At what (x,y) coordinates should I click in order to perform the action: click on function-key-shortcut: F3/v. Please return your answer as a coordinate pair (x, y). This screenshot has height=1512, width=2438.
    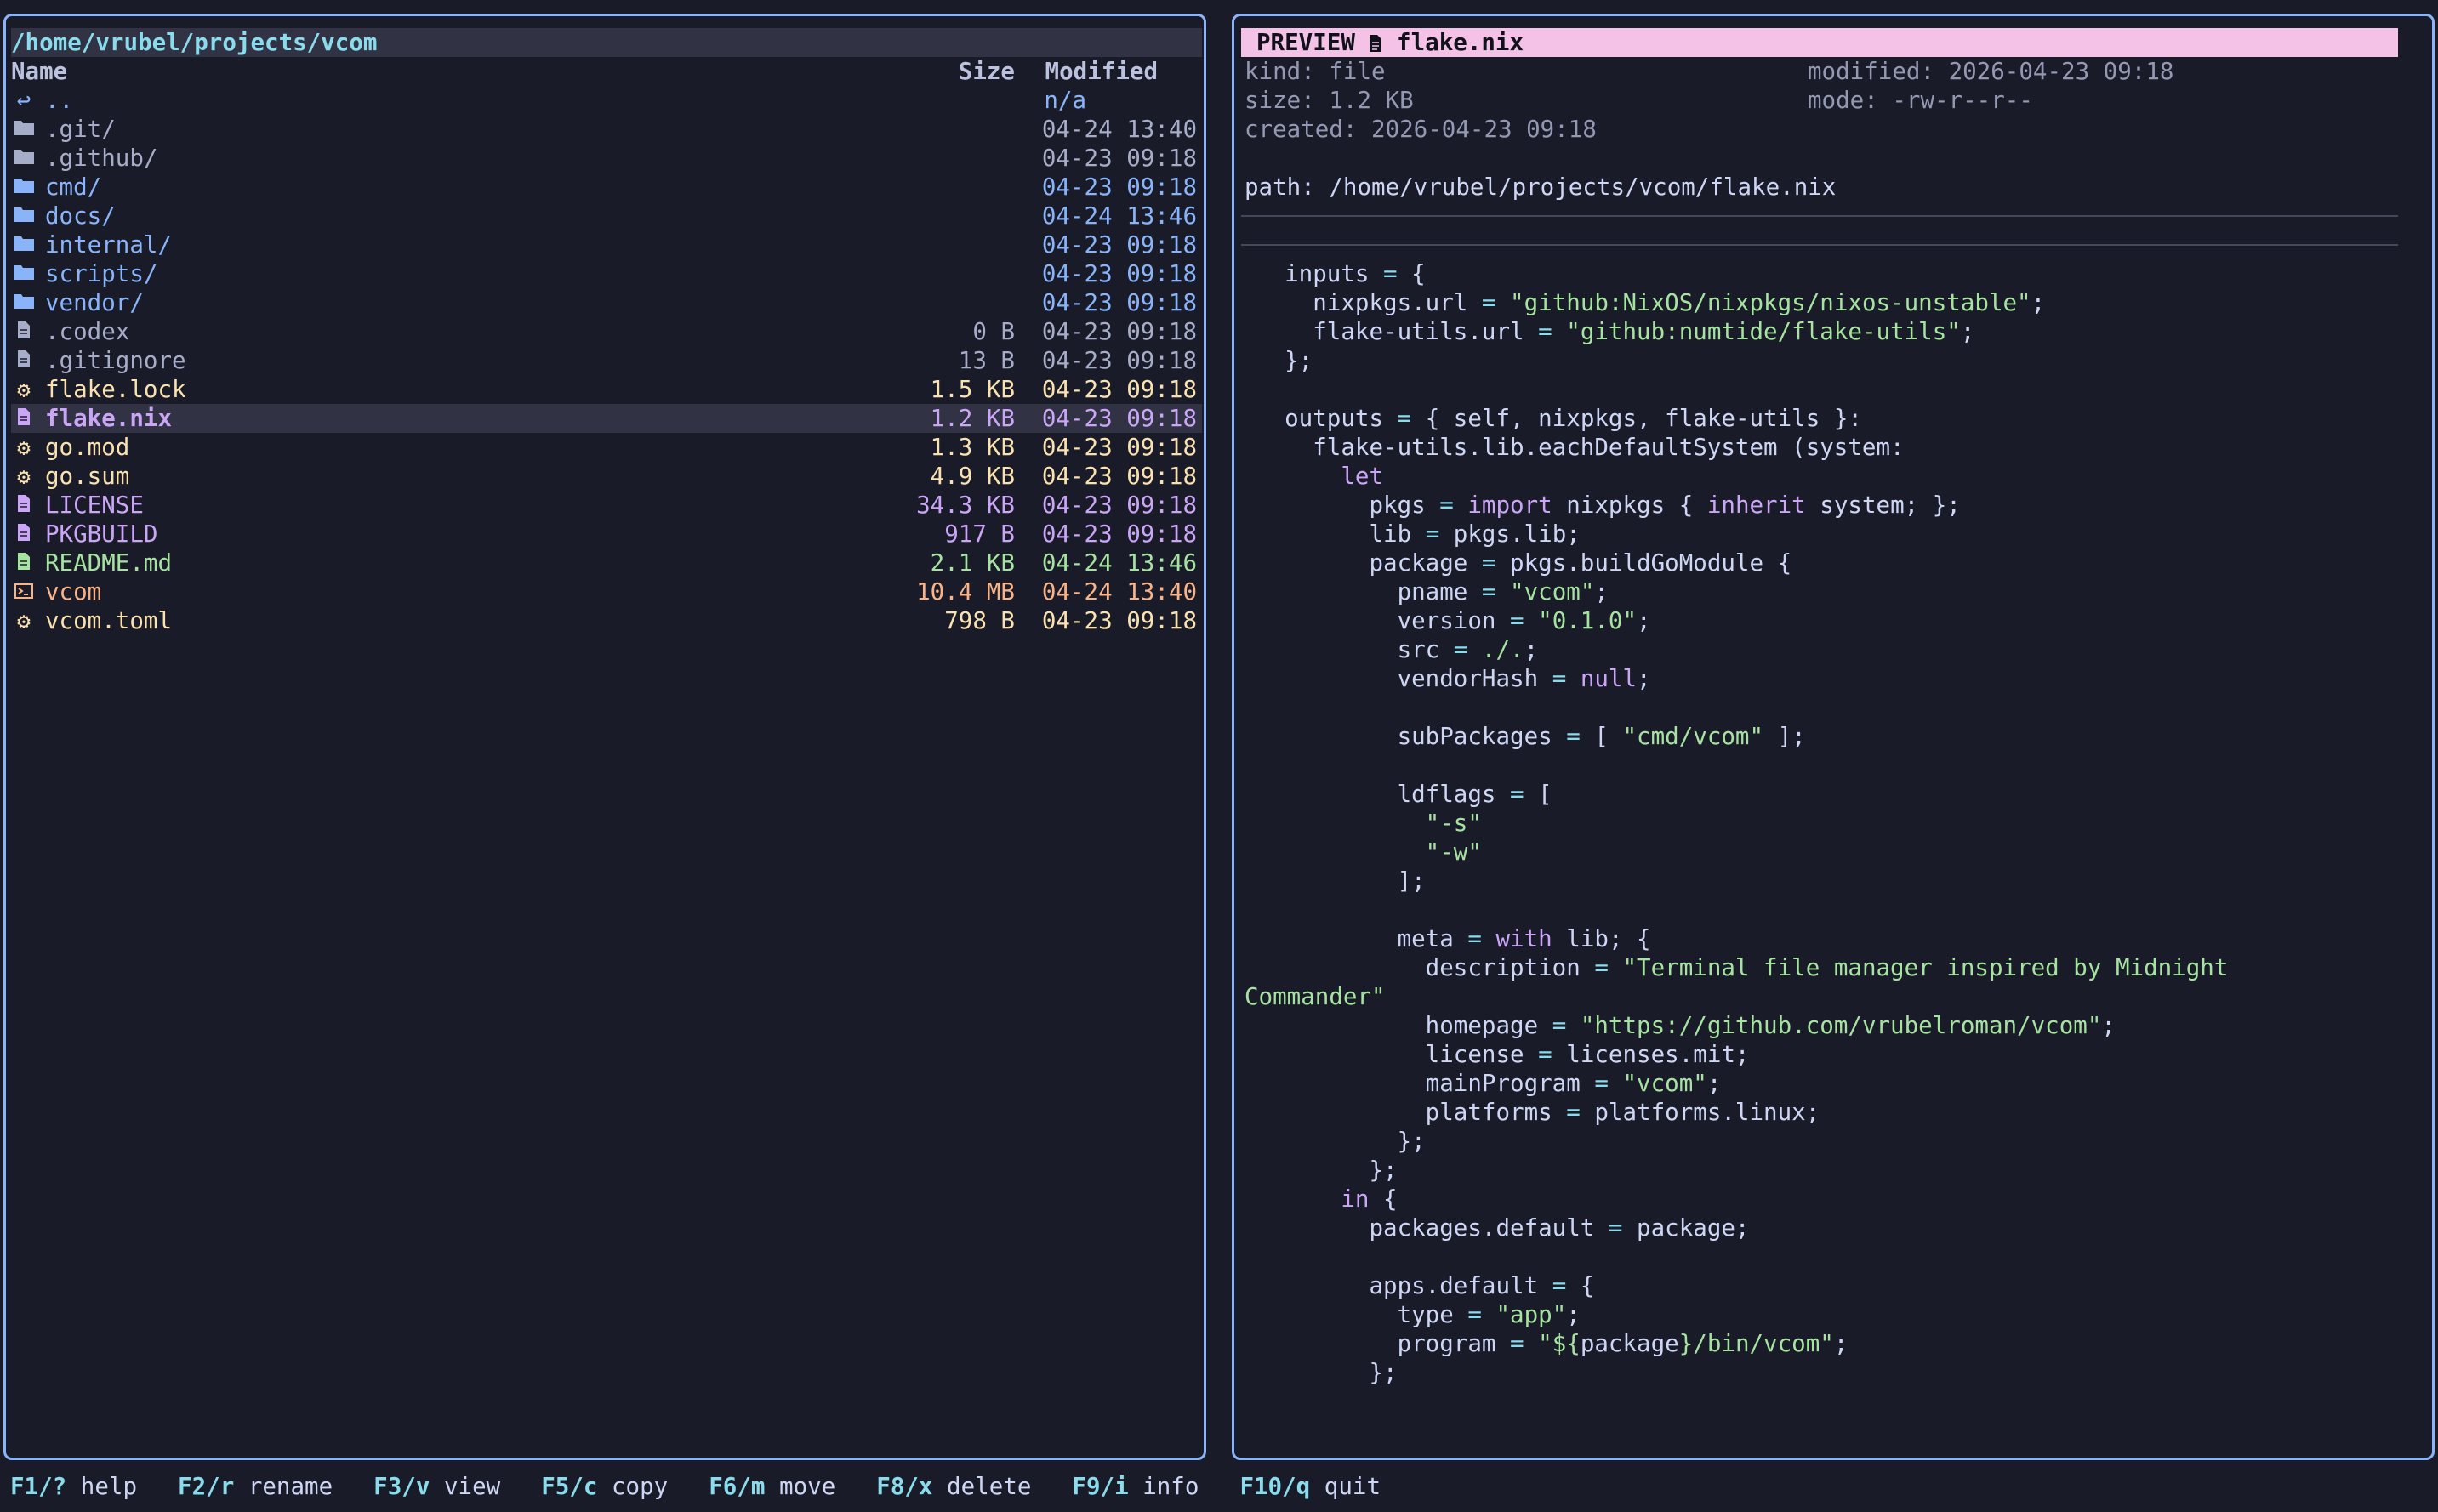
    Looking at the image, I should click on (401, 1486).